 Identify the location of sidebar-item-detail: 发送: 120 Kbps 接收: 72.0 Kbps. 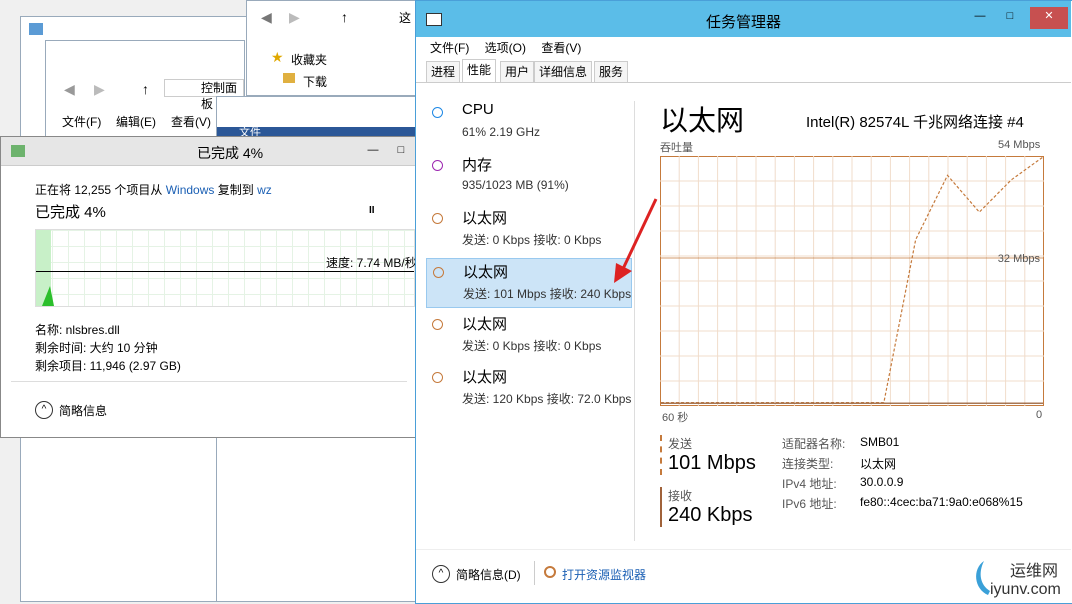
(547, 399).